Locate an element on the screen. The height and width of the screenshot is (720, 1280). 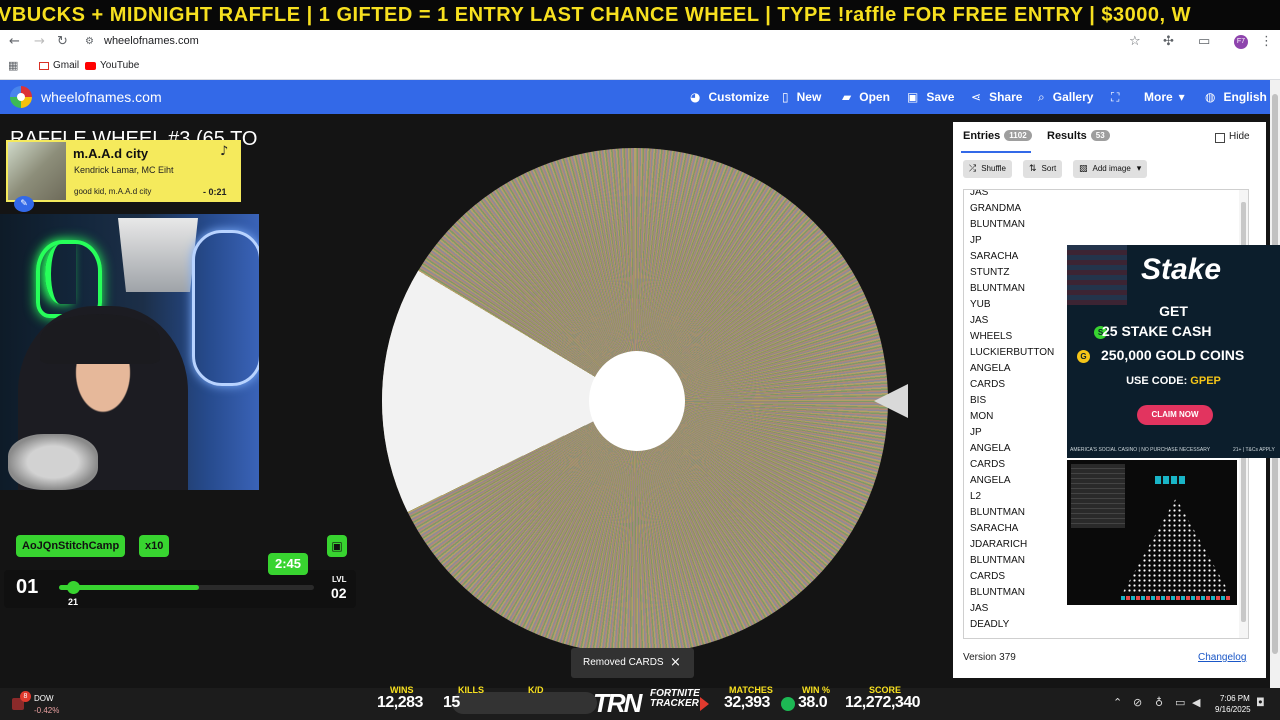
toast-close-icon: × is located at coordinates (675, 663).